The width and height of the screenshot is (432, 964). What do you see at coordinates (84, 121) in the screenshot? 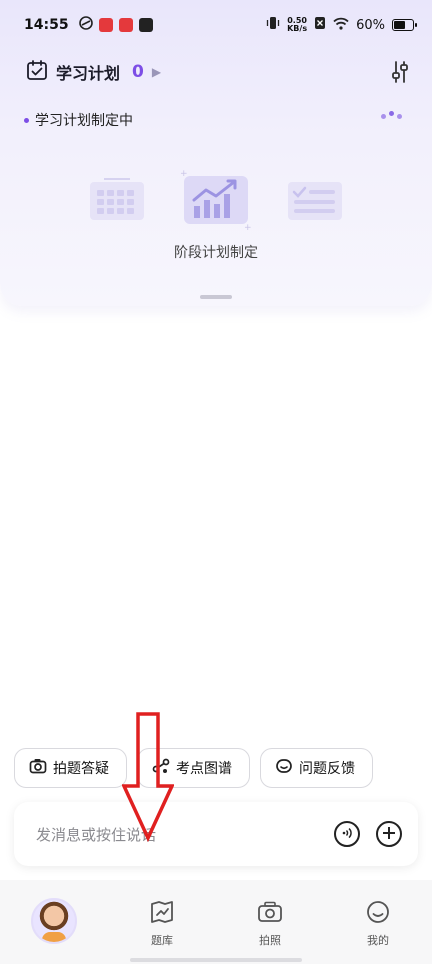
I see `plan-status-text: 学习计划制定中` at bounding box center [84, 121].